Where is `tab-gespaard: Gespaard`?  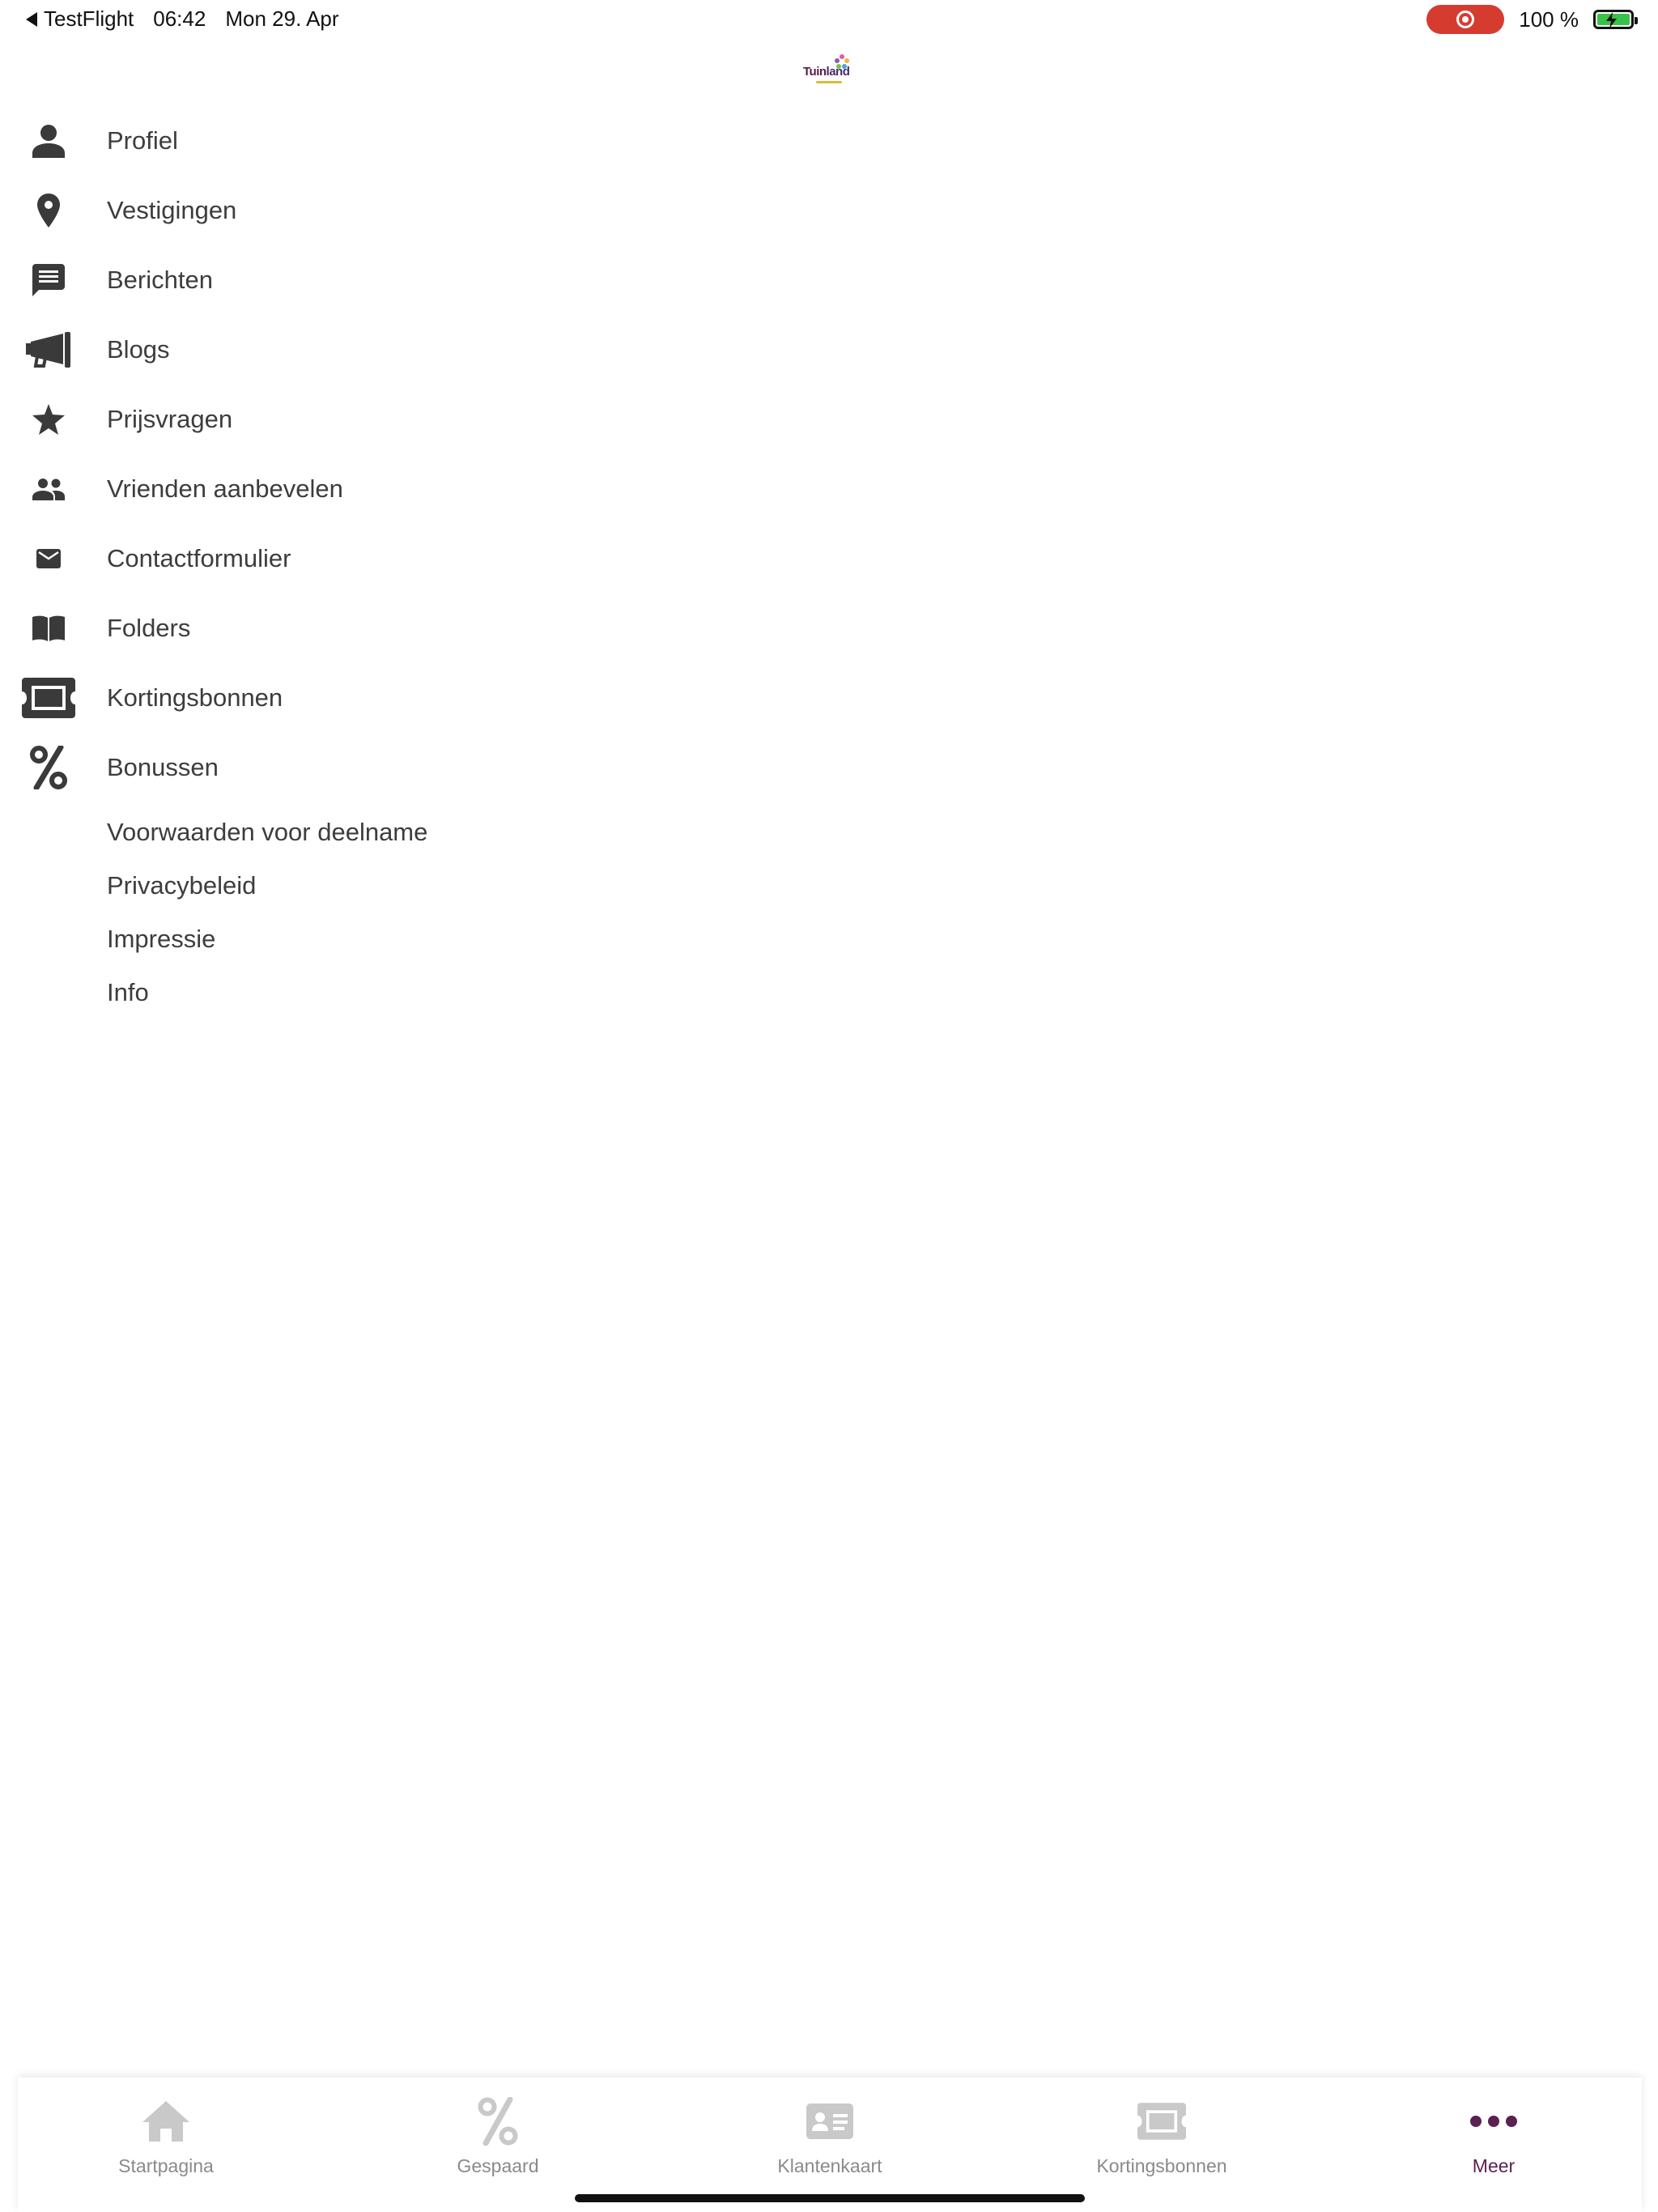
tab-gespaard: Gespaard is located at coordinates (497, 2134).